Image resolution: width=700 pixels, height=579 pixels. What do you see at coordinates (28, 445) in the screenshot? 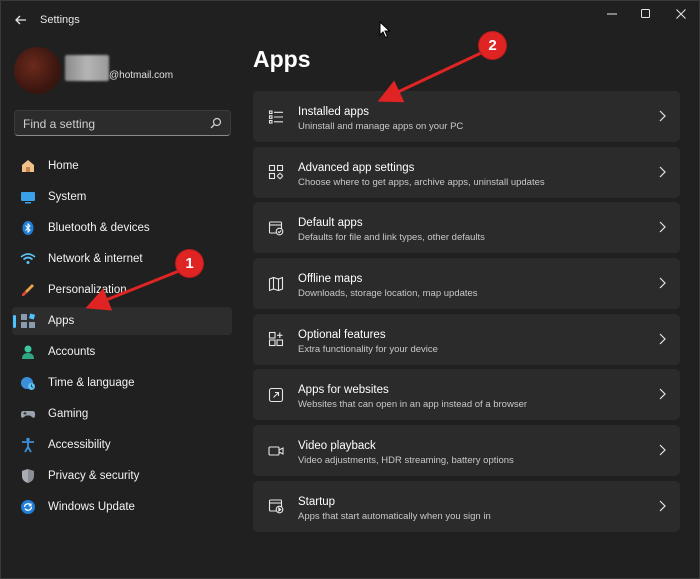
I see `accessibility-icon` at bounding box center [28, 445].